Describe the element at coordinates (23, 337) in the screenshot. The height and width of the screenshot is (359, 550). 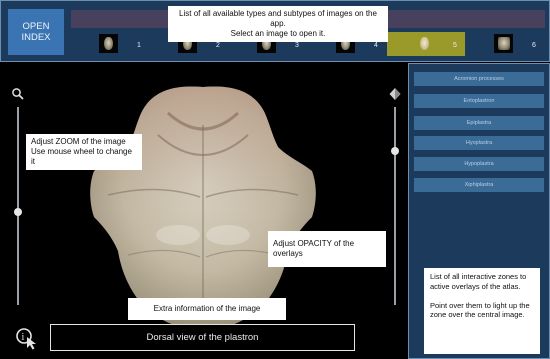
I see `svg-text: i` at that location.